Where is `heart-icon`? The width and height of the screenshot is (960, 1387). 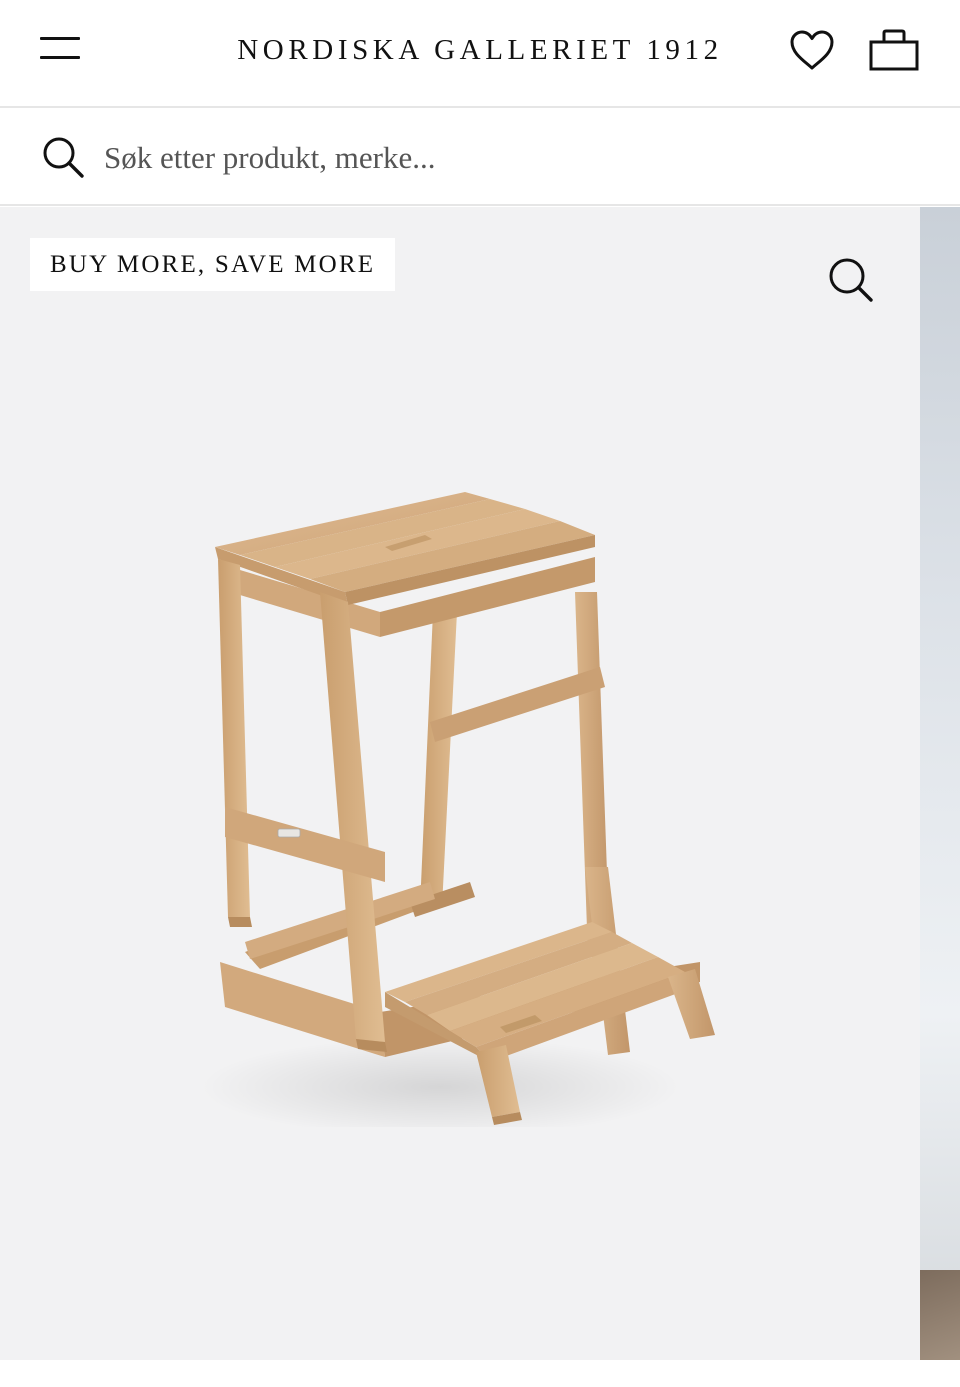 heart-icon is located at coordinates (812, 50).